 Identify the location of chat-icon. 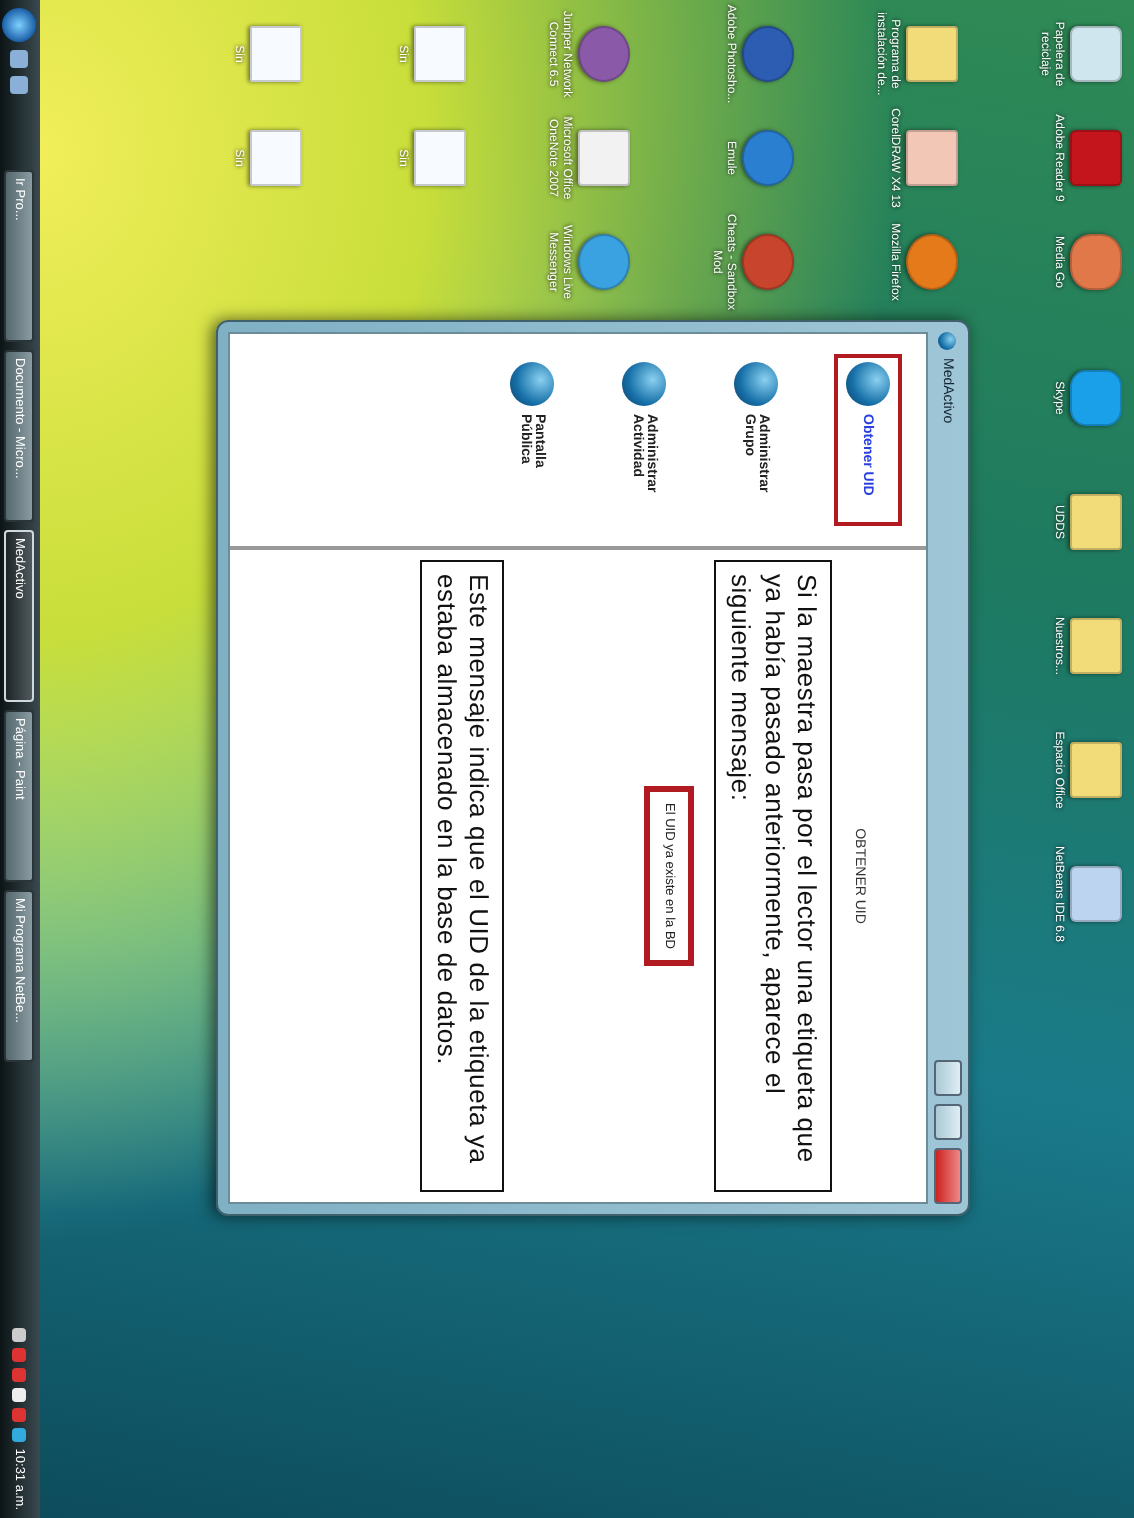
(604, 262).